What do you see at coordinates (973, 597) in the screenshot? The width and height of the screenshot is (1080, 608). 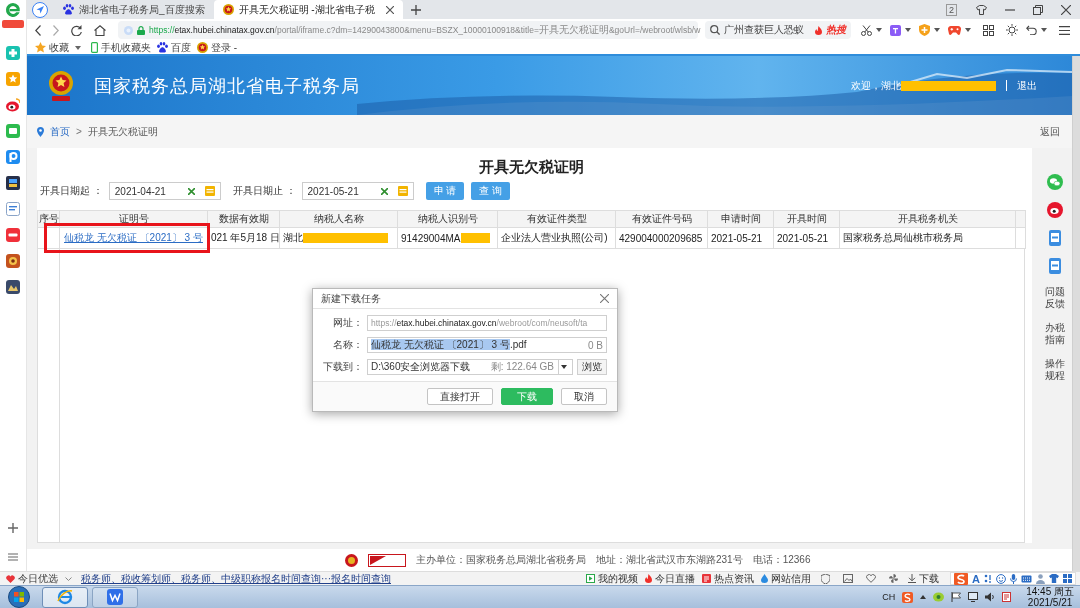 I see `monitor-icon` at bounding box center [973, 597].